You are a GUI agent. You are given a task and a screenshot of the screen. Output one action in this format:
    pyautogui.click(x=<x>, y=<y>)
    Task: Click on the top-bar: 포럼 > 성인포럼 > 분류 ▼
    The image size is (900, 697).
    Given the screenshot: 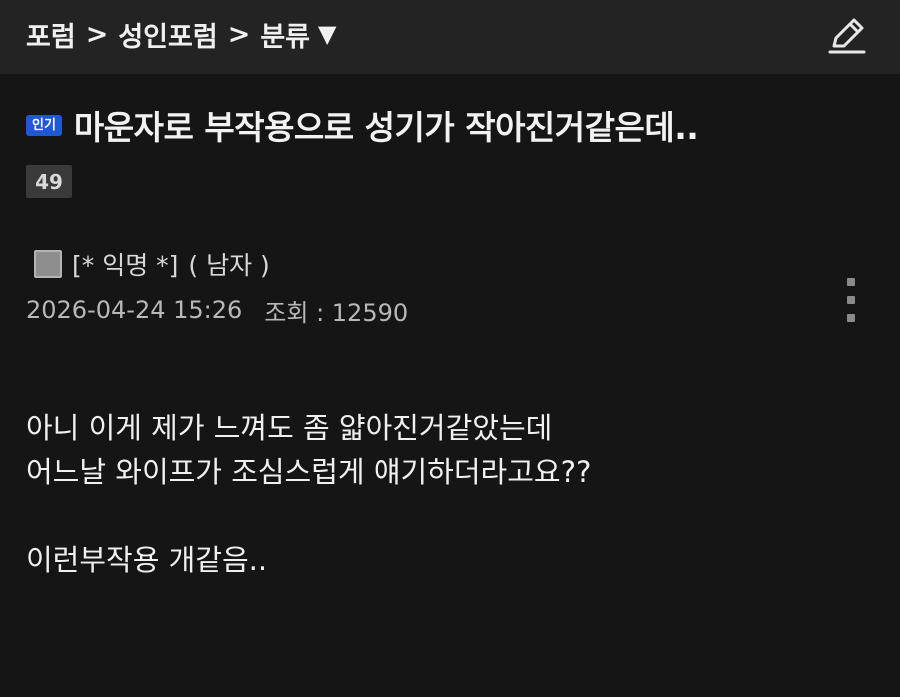 What is the action you would take?
    pyautogui.click(x=450, y=37)
    